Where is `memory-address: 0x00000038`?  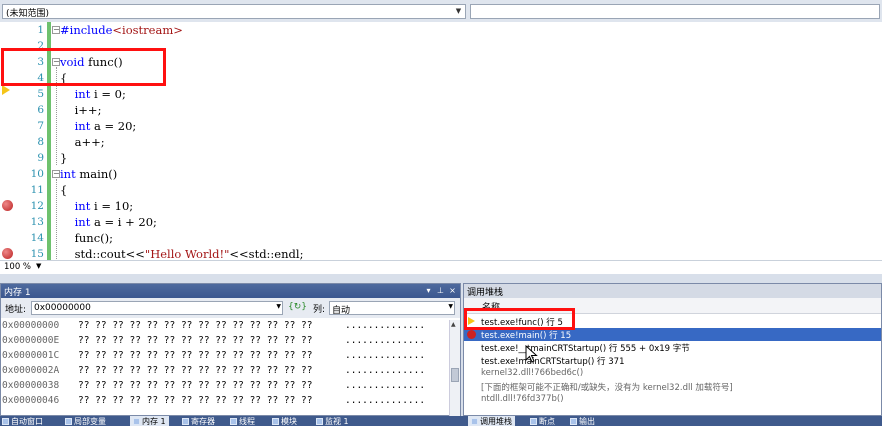
memory-address: 0x00000038 is located at coordinates (31, 385).